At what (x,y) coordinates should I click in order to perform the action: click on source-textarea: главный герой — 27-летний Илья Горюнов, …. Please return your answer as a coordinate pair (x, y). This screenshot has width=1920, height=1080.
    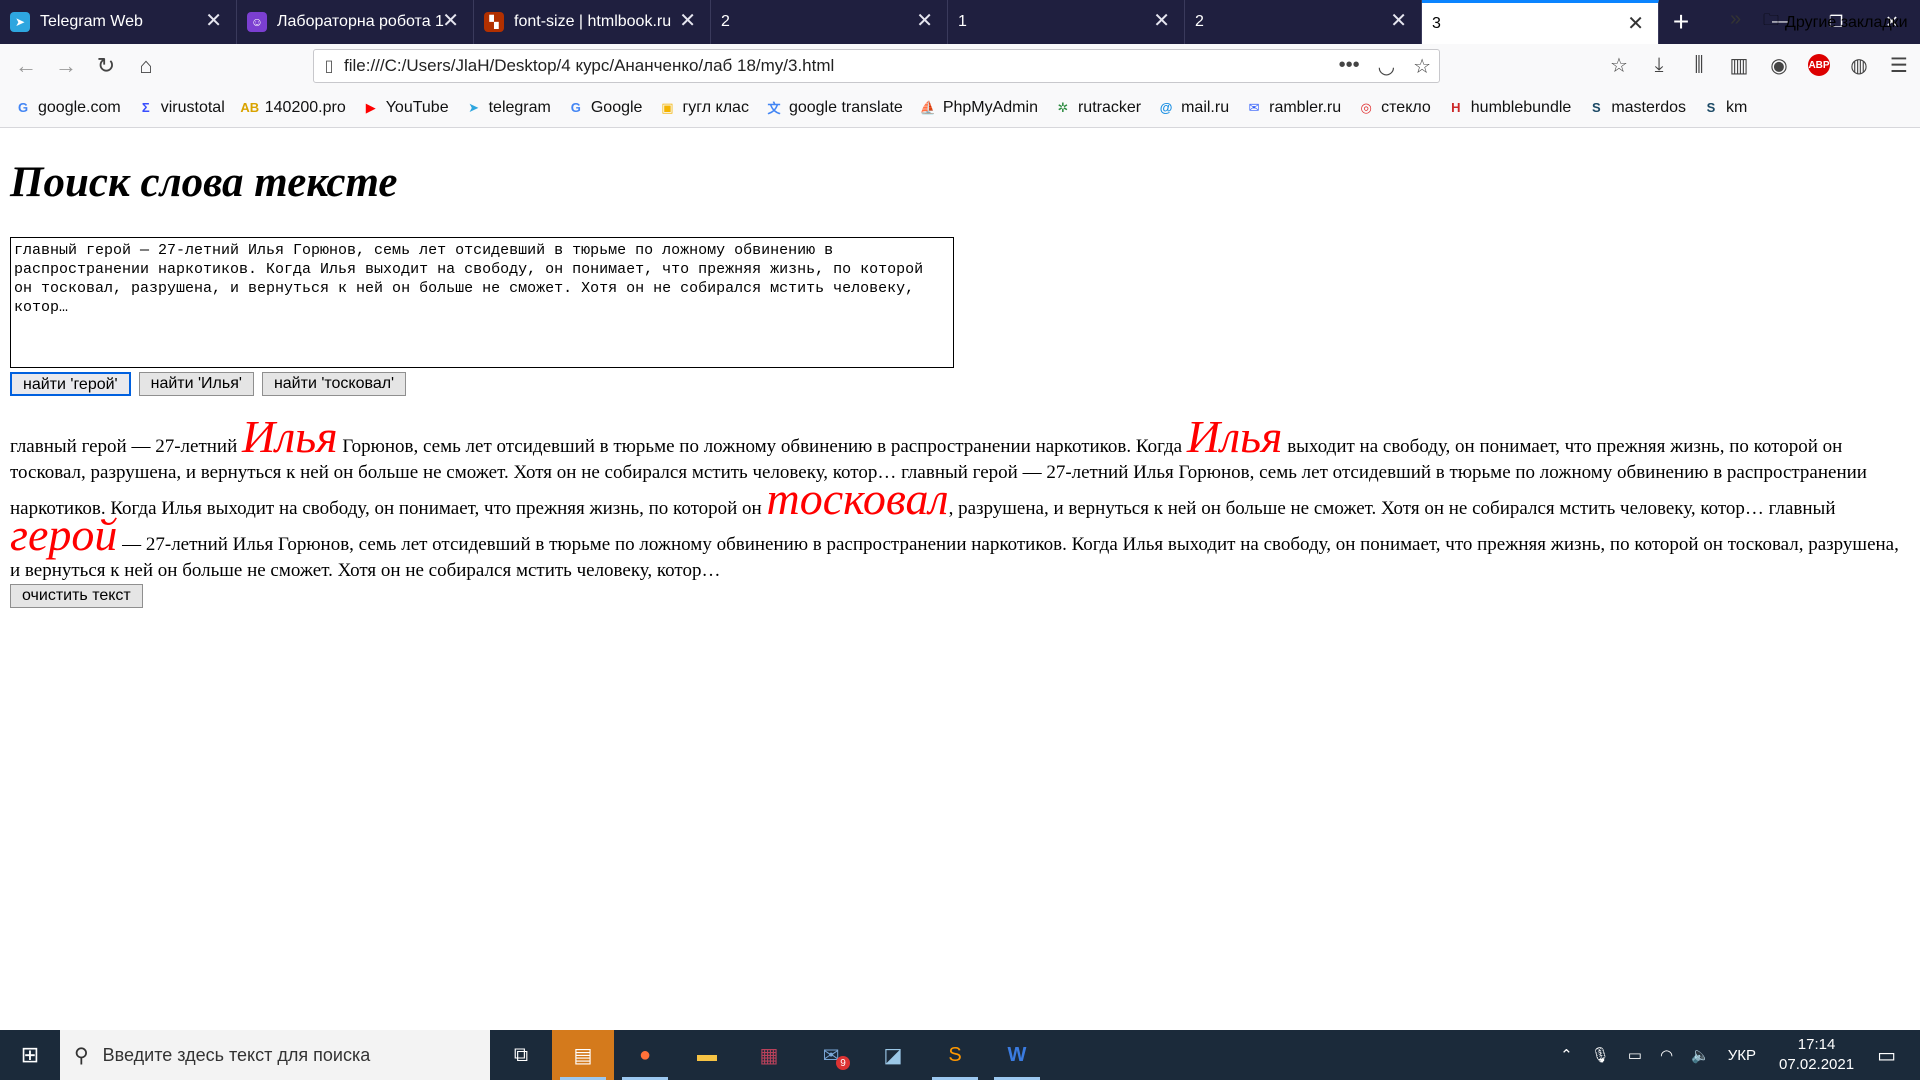
    Looking at the image, I should click on (482, 302).